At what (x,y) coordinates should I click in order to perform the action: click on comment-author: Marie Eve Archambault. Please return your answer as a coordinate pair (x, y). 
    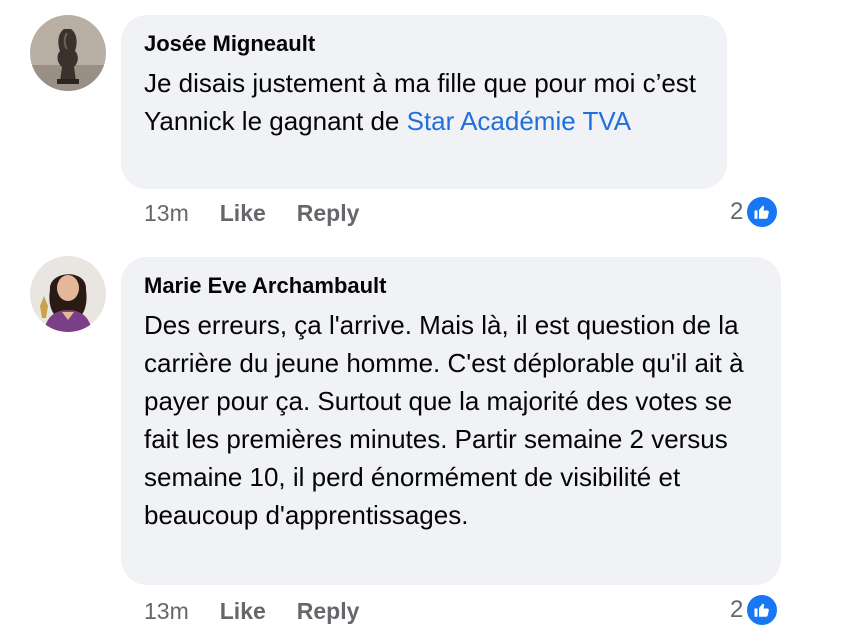
    Looking at the image, I should click on (450, 286).